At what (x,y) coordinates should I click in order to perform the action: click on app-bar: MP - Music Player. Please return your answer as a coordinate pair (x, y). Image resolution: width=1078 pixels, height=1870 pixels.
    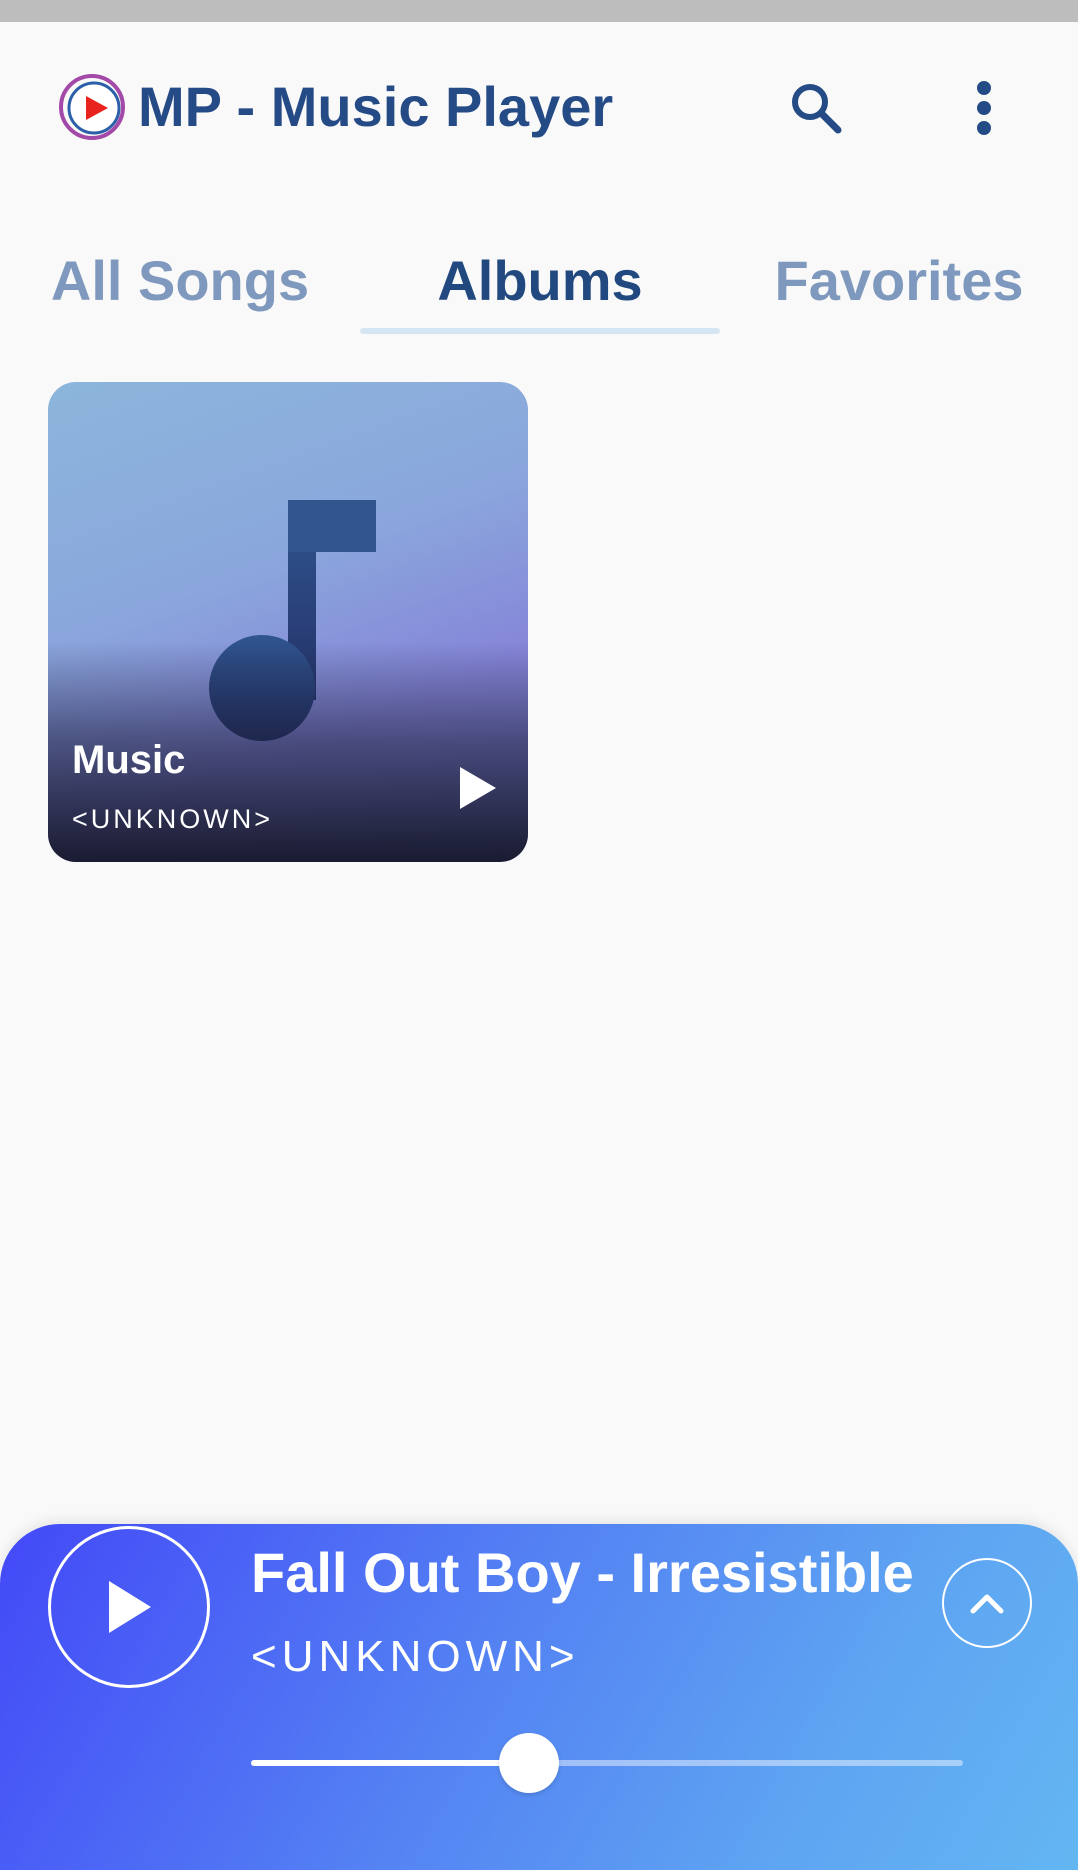
    Looking at the image, I should click on (539, 109).